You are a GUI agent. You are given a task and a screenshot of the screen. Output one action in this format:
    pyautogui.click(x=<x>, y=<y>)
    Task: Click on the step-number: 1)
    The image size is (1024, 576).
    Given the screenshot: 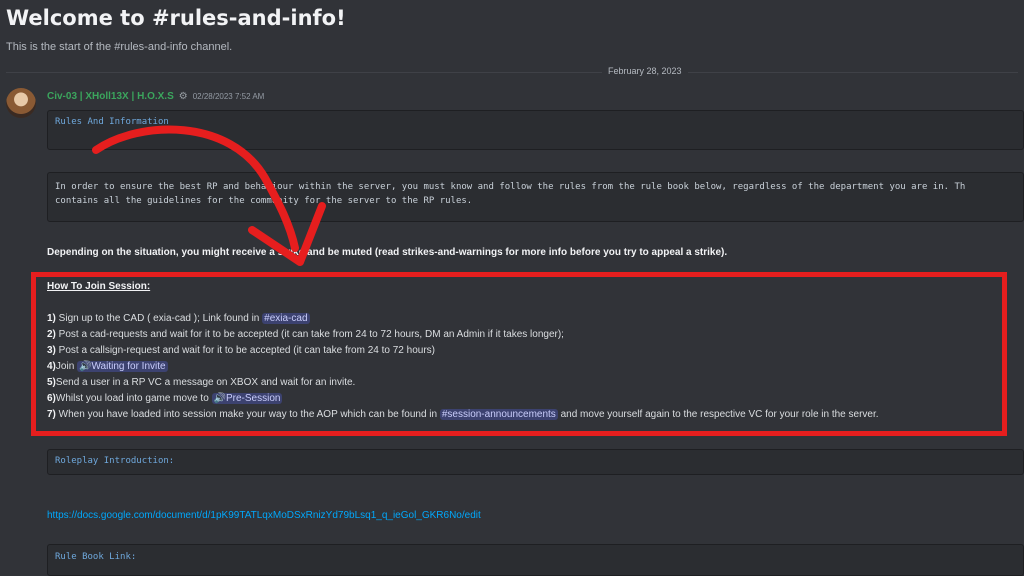 What is the action you would take?
    pyautogui.click(x=51, y=318)
    